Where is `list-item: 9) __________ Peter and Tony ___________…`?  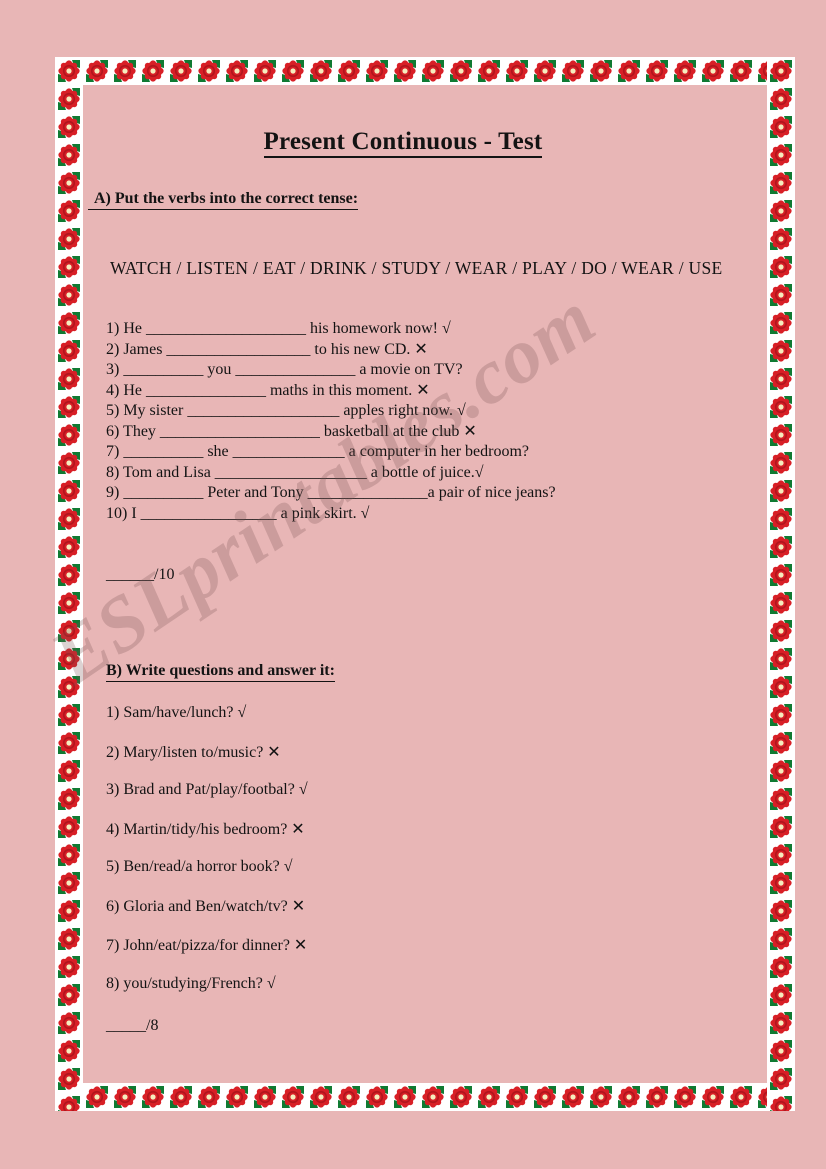
list-item: 9) __________ Peter and Tony ___________… is located at coordinates (331, 492).